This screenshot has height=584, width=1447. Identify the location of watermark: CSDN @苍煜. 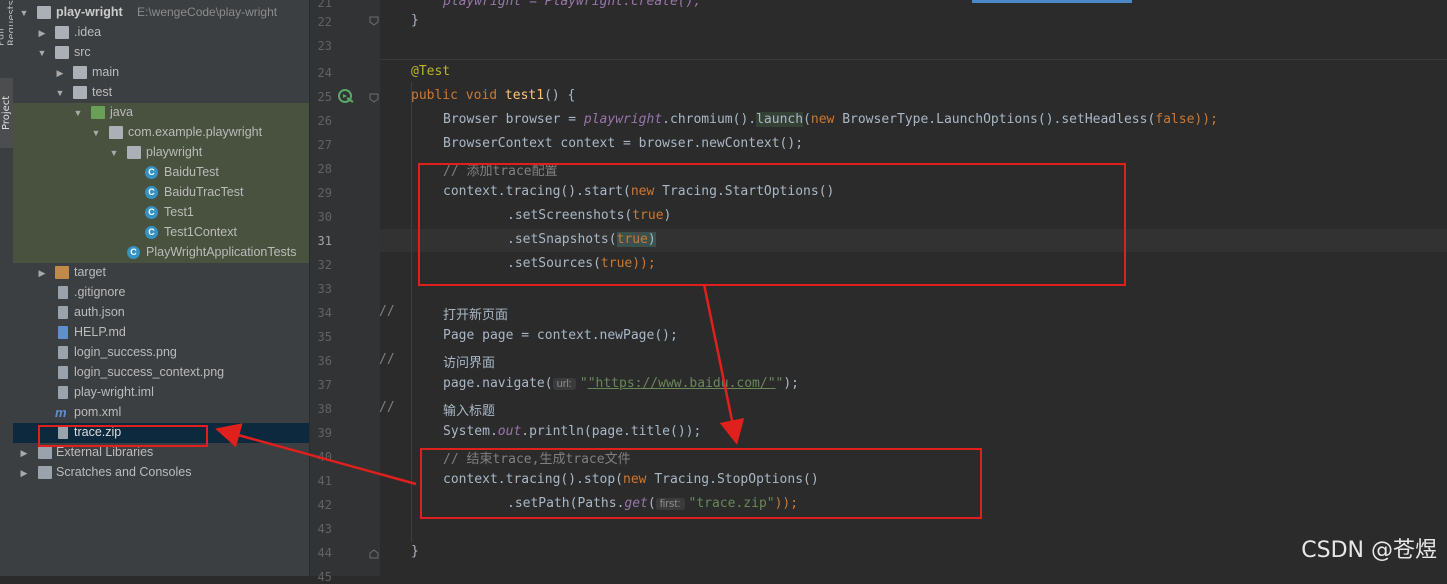
(1369, 550).